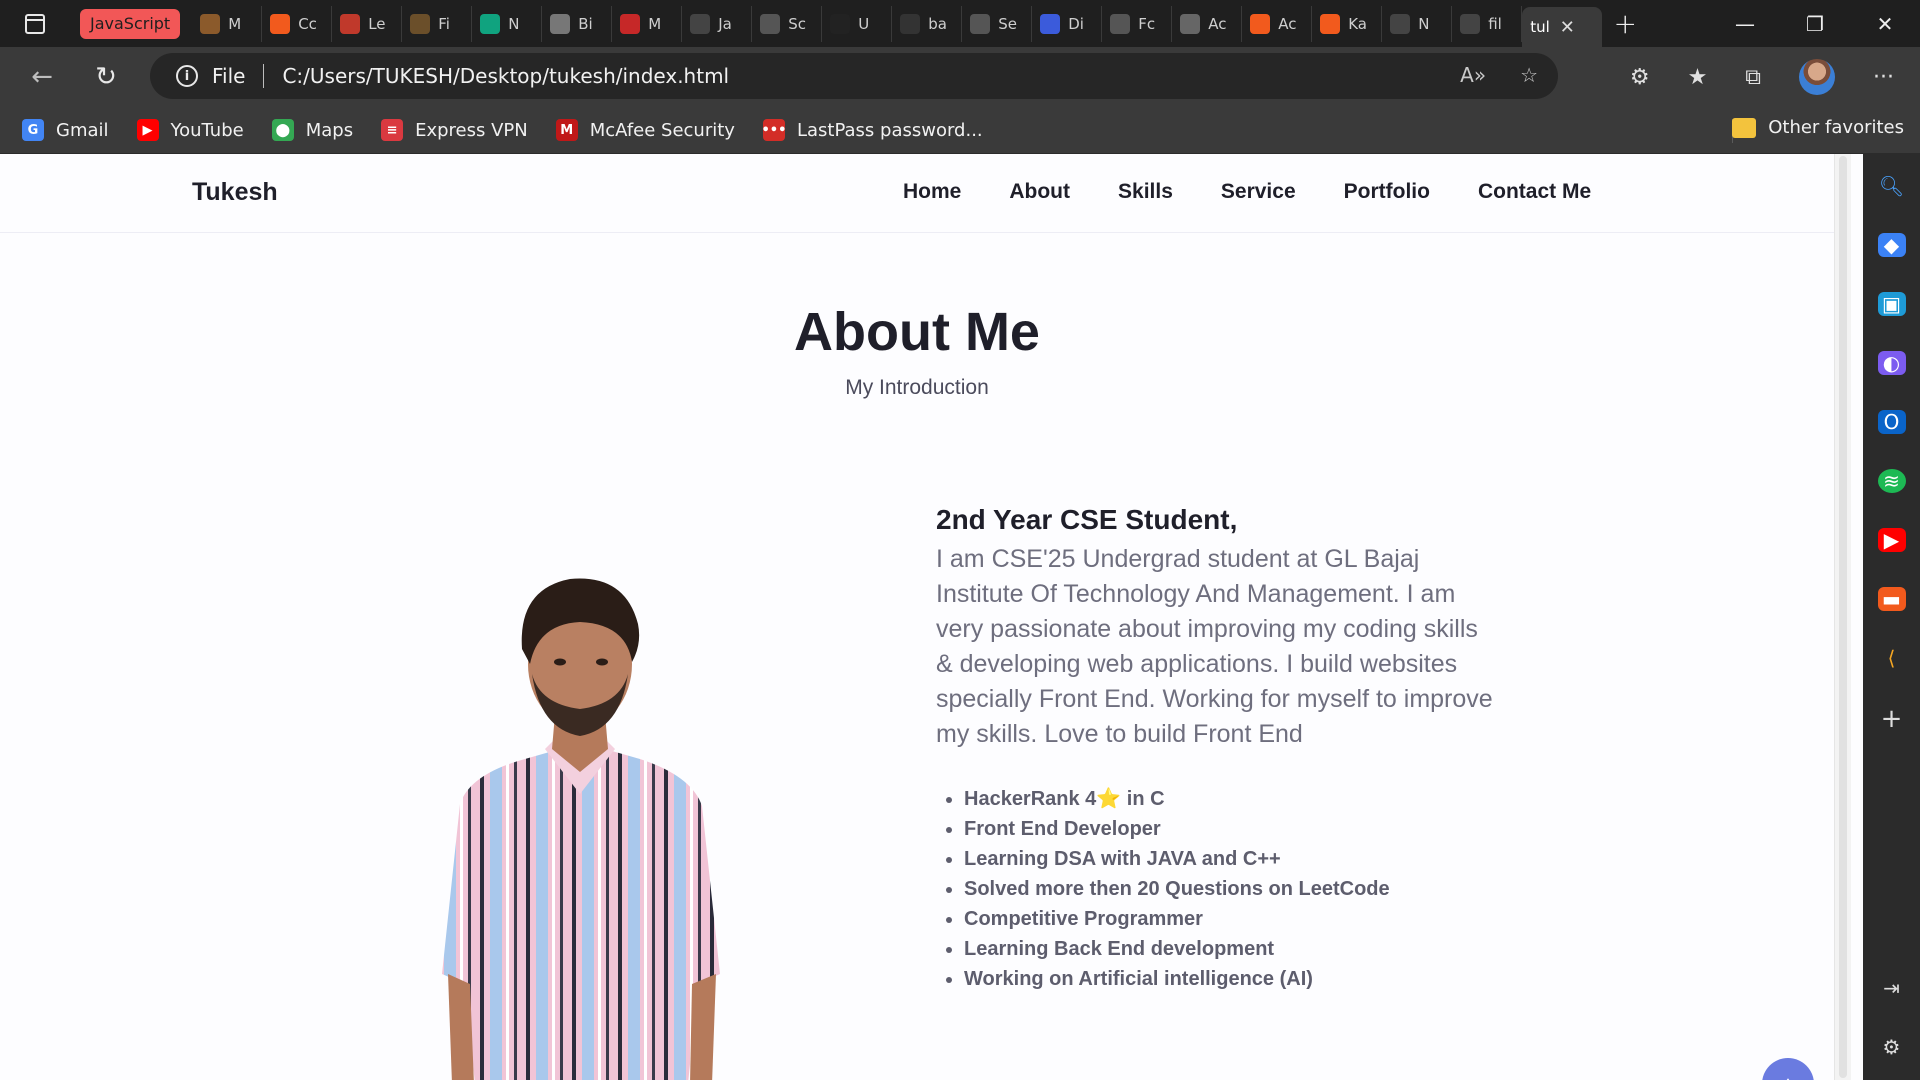 The width and height of the screenshot is (1920, 1080). What do you see at coordinates (207, 130) in the screenshot?
I see `bookmark-label: YouTube` at bounding box center [207, 130].